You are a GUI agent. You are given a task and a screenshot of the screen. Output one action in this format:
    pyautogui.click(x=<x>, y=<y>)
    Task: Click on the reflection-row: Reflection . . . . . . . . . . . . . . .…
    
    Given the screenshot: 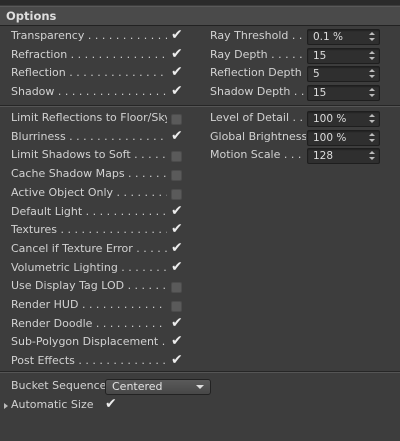 What is the action you would take?
    pyautogui.click(x=98, y=73)
    